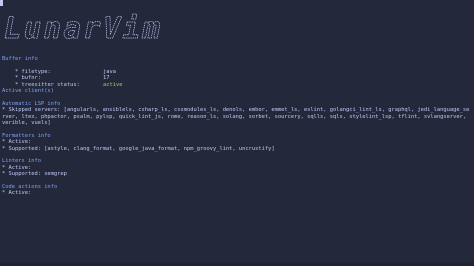  Describe the element at coordinates (1, 3) in the screenshot. I see `text-cursor` at that location.